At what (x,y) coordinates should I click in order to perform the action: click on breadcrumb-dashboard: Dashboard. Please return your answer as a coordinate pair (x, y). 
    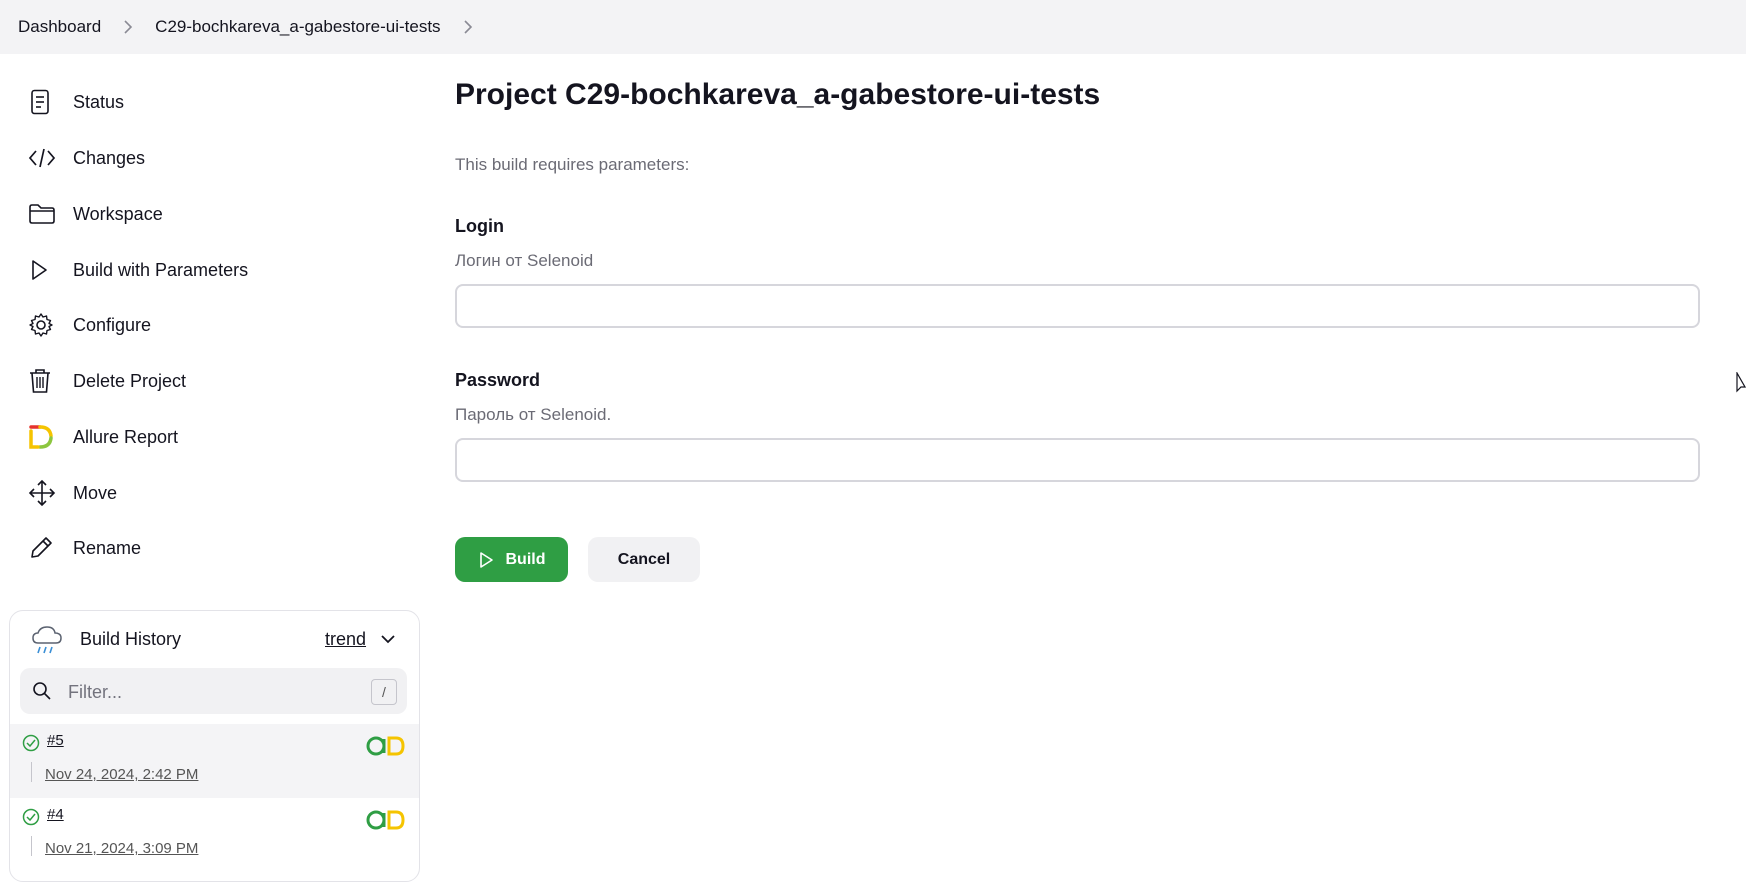
    Looking at the image, I should click on (59, 27).